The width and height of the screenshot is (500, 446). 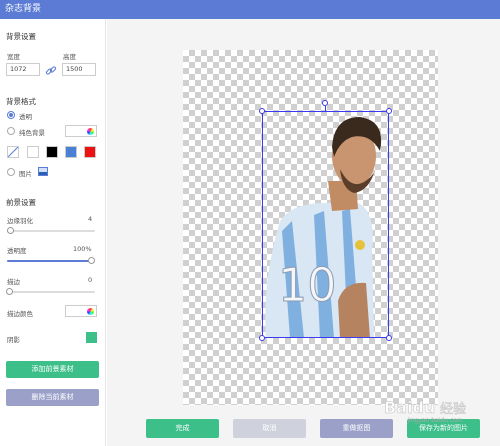 I want to click on transparent-label: 透明, so click(x=25, y=117).